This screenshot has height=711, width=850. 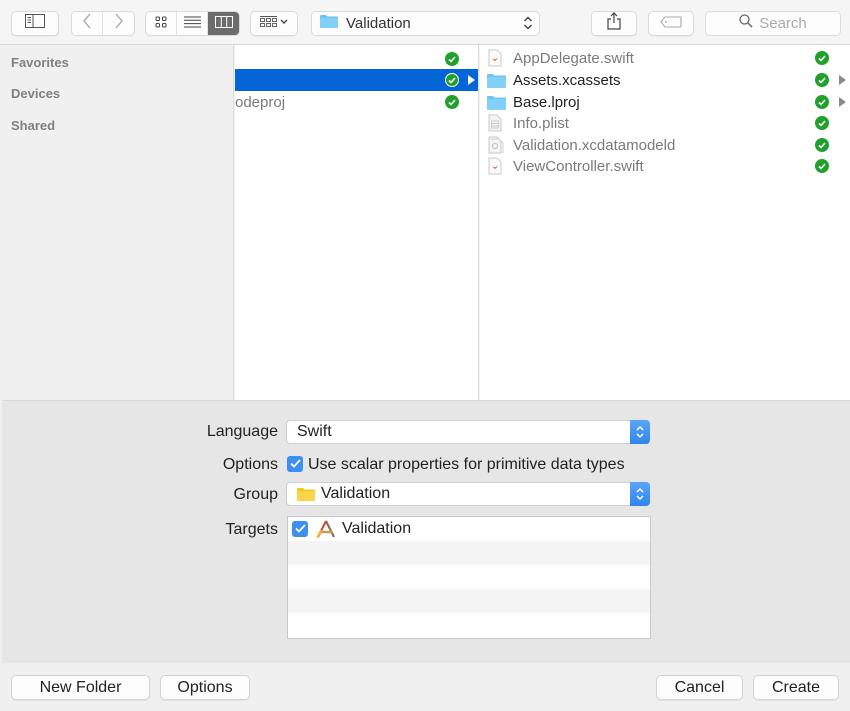 I want to click on list-icon, so click(x=192, y=24).